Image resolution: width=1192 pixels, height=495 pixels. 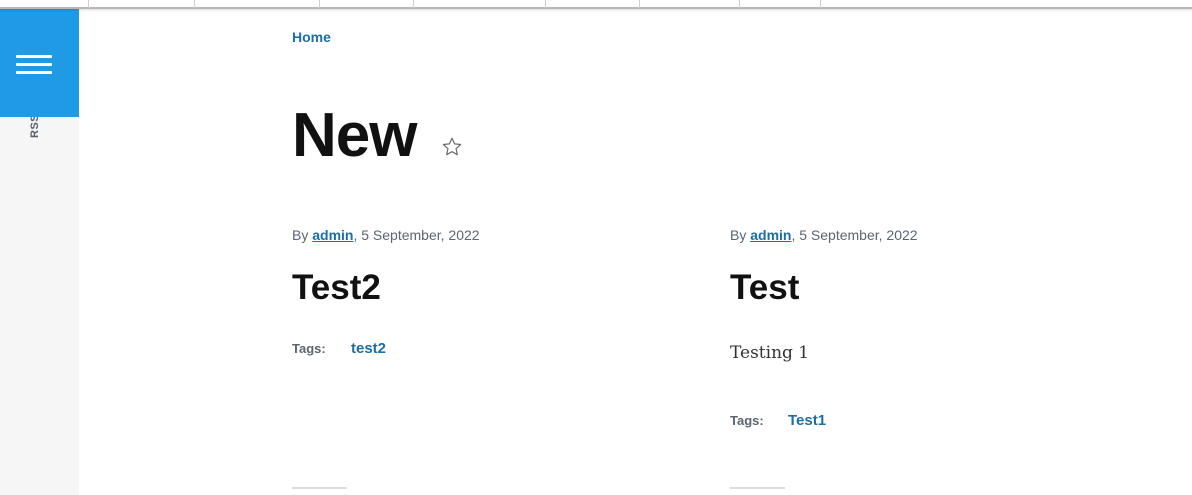 I want to click on page-title: New, so click(x=354, y=135).